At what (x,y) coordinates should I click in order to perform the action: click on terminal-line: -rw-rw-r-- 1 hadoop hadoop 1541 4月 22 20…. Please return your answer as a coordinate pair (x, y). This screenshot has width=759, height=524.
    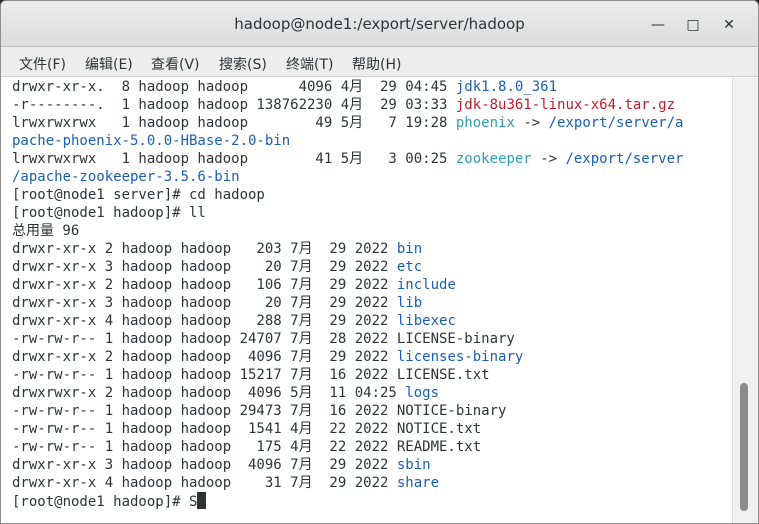
    Looking at the image, I should click on (246, 429).